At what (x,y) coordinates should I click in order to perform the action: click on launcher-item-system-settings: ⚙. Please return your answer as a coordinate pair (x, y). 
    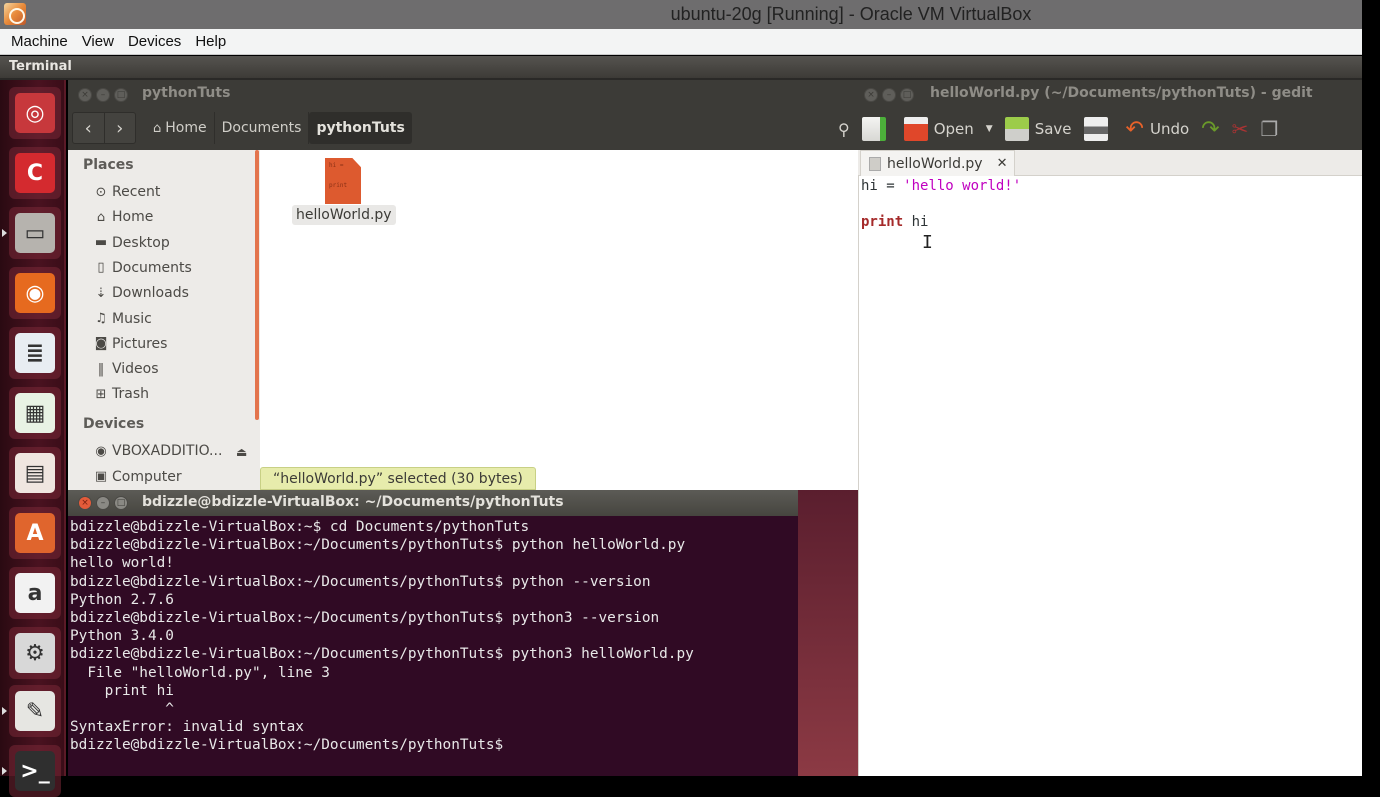
    Looking at the image, I should click on (35, 653).